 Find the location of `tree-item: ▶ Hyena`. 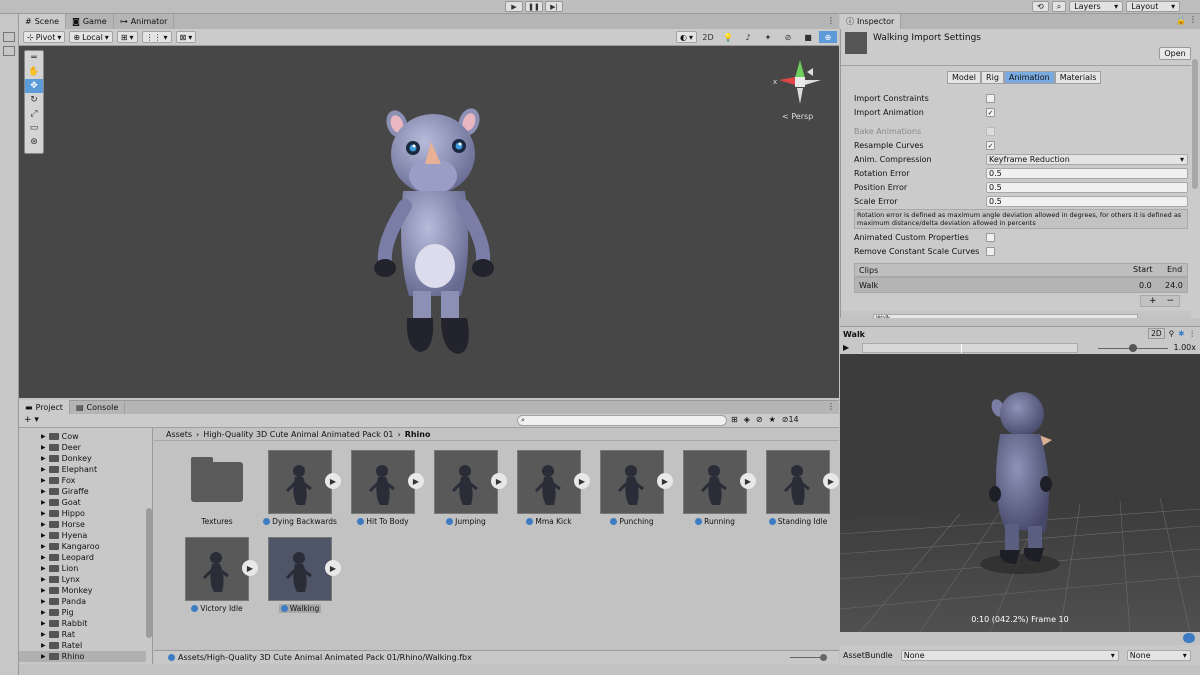

tree-item: ▶ Hyena is located at coordinates (85, 535).